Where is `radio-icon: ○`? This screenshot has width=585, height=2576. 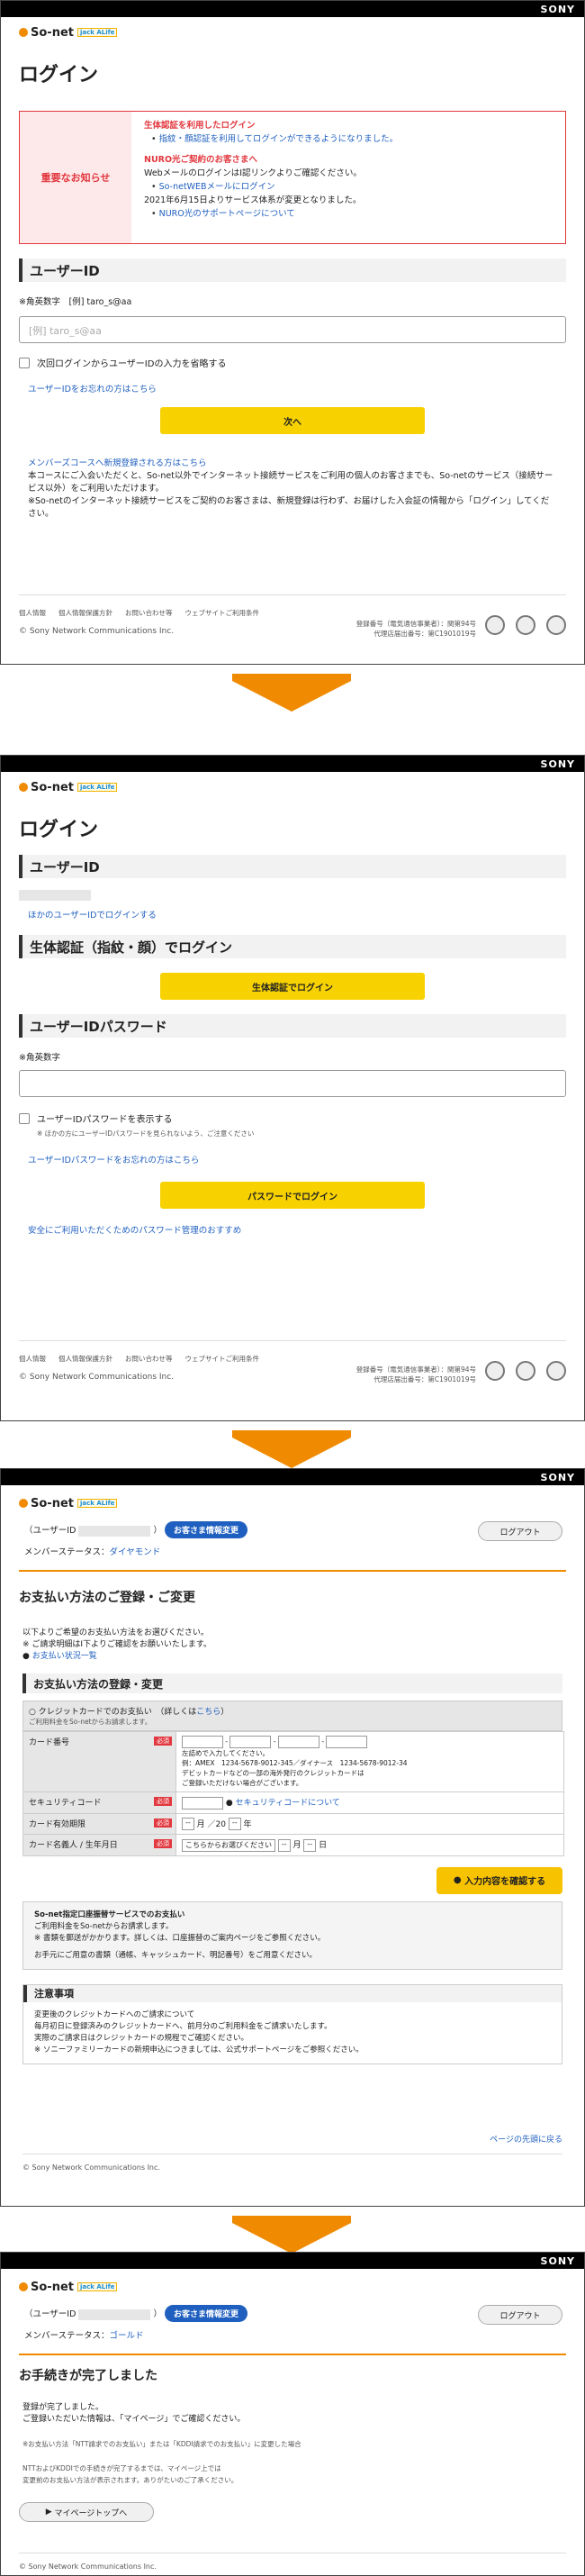 radio-icon: ○ is located at coordinates (33, 1712).